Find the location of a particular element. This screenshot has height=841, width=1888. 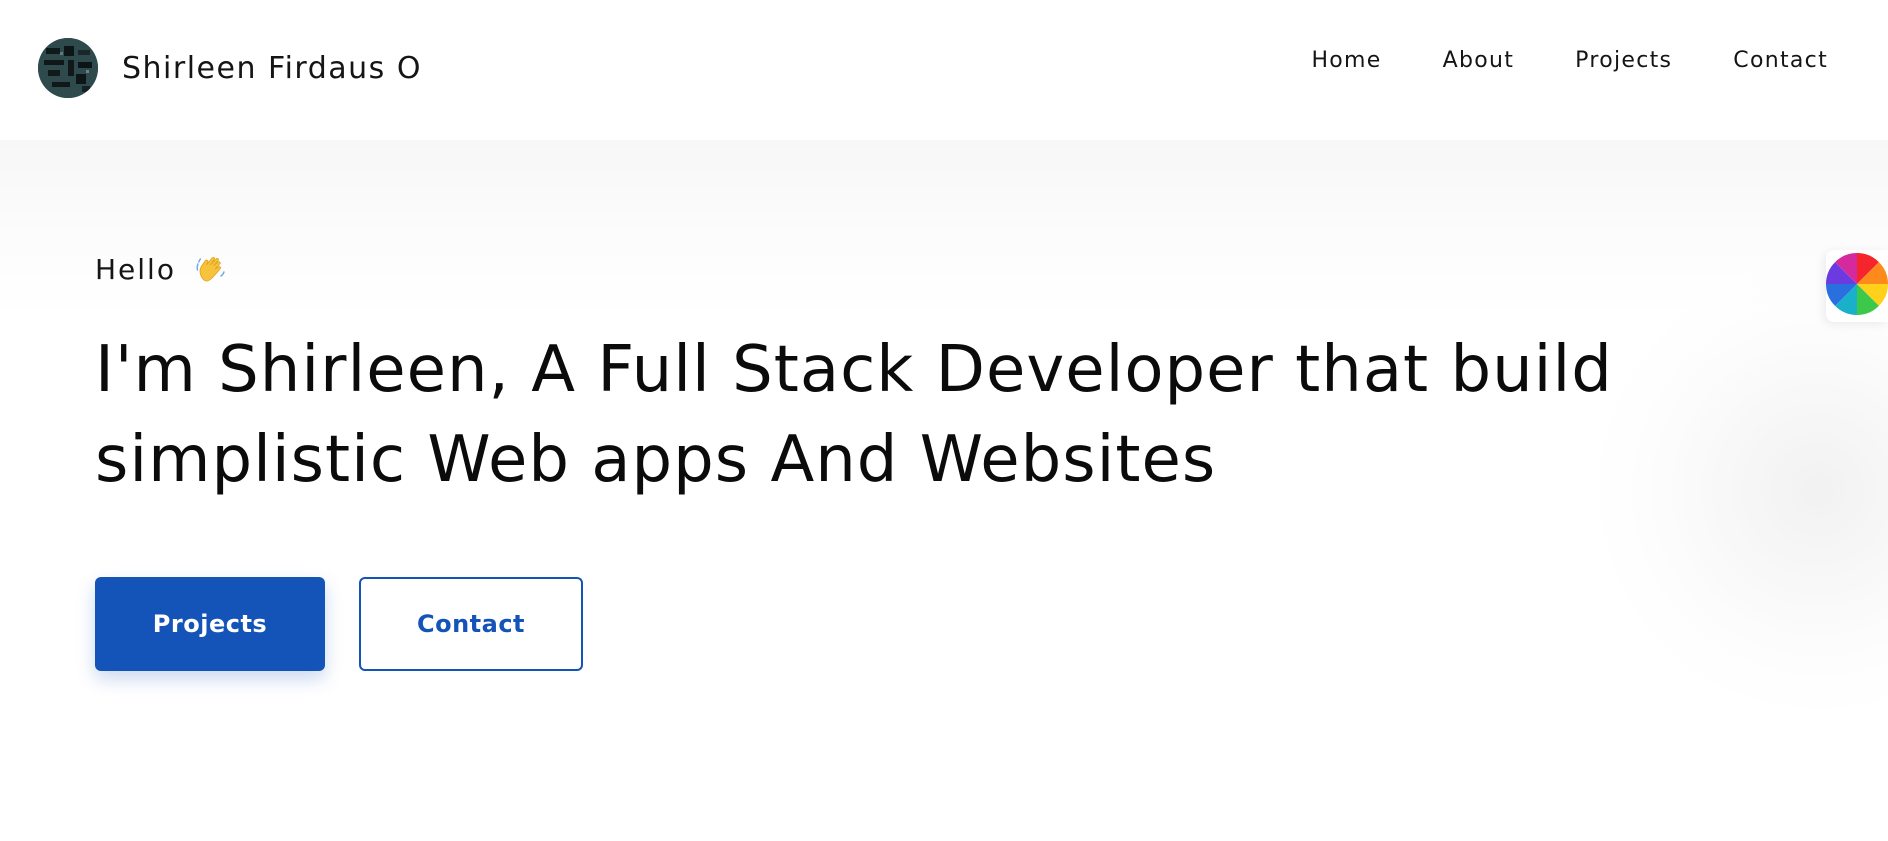

brand-name: Shirleen Firdaus O is located at coordinates (272, 68).